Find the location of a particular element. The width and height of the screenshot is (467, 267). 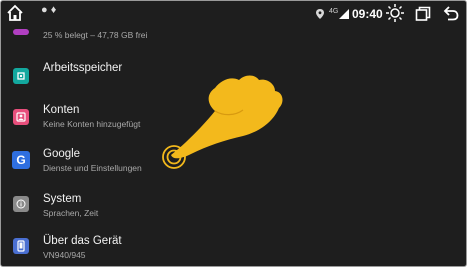

settings-item-system: System Sprachen, Zeit is located at coordinates (233, 209).